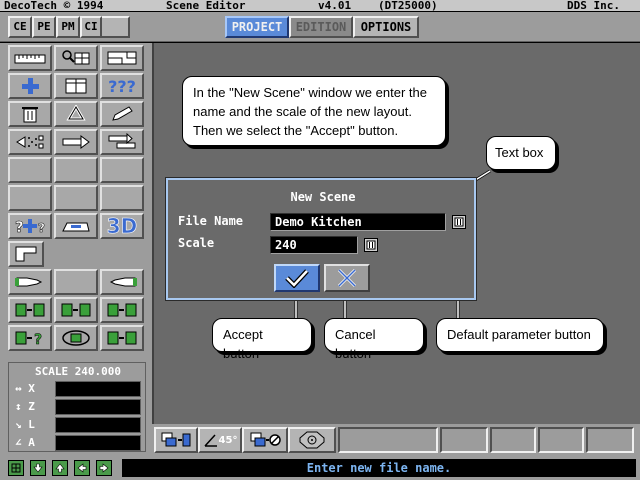  What do you see at coordinates (31, 424) in the screenshot?
I see `scale-row-label: L` at bounding box center [31, 424].